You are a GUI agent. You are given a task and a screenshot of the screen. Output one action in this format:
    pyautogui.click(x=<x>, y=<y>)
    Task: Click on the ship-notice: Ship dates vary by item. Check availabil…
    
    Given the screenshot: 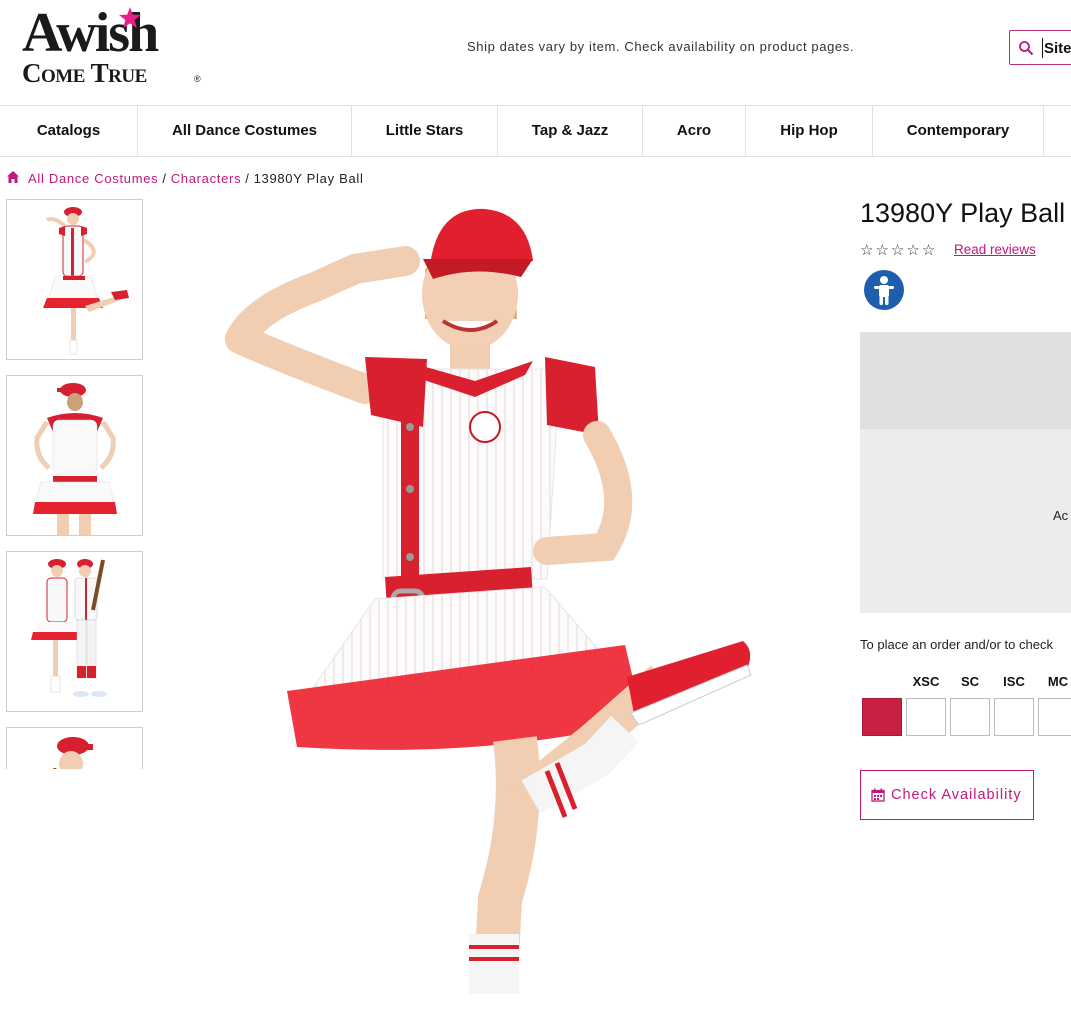 What is the action you would take?
    pyautogui.click(x=661, y=46)
    